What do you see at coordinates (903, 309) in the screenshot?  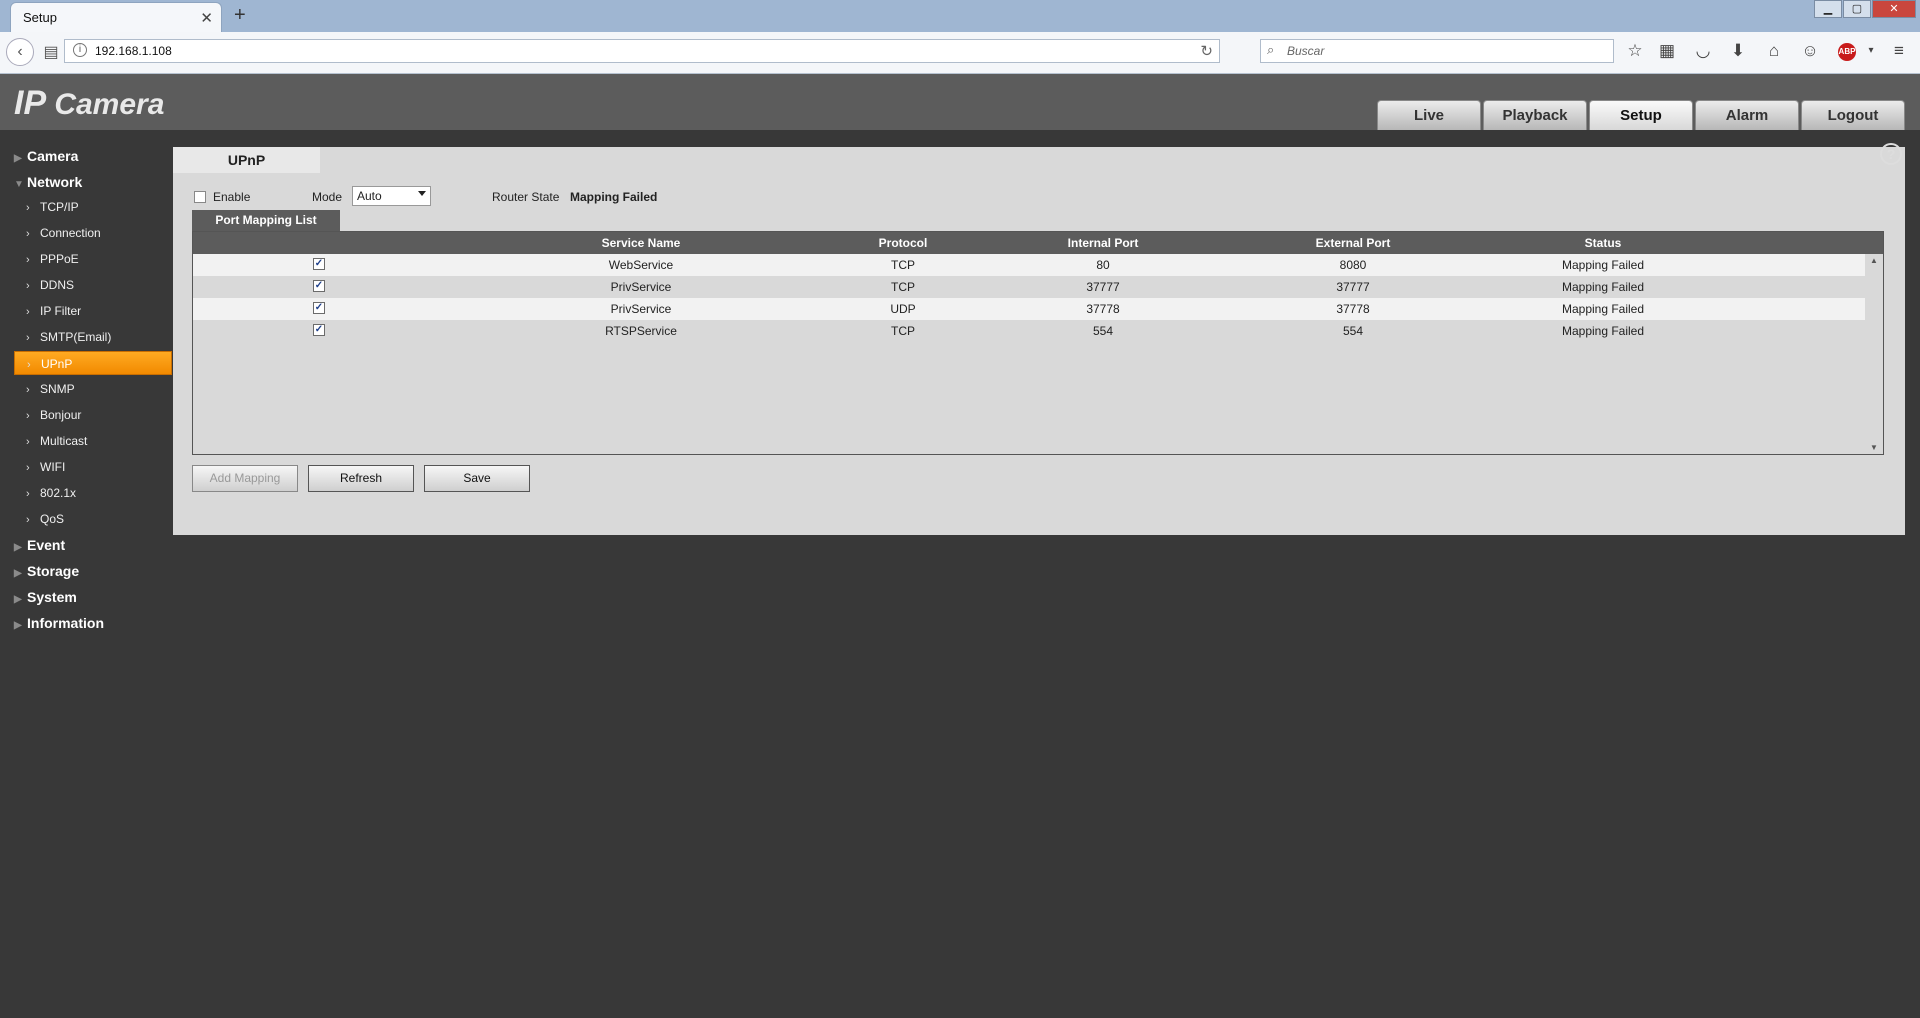 I see `cell-protocol: UDP` at bounding box center [903, 309].